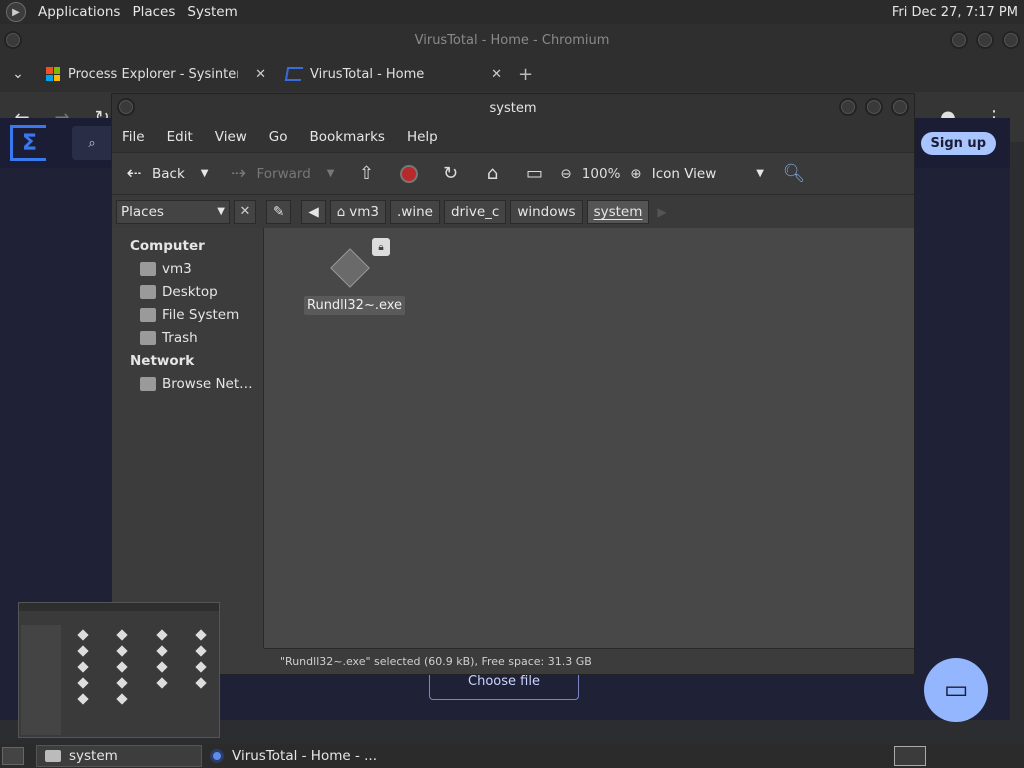 This screenshot has width=1024, height=768. Describe the element at coordinates (283, 173) in the screenshot. I see `forward-label: Forward` at that location.